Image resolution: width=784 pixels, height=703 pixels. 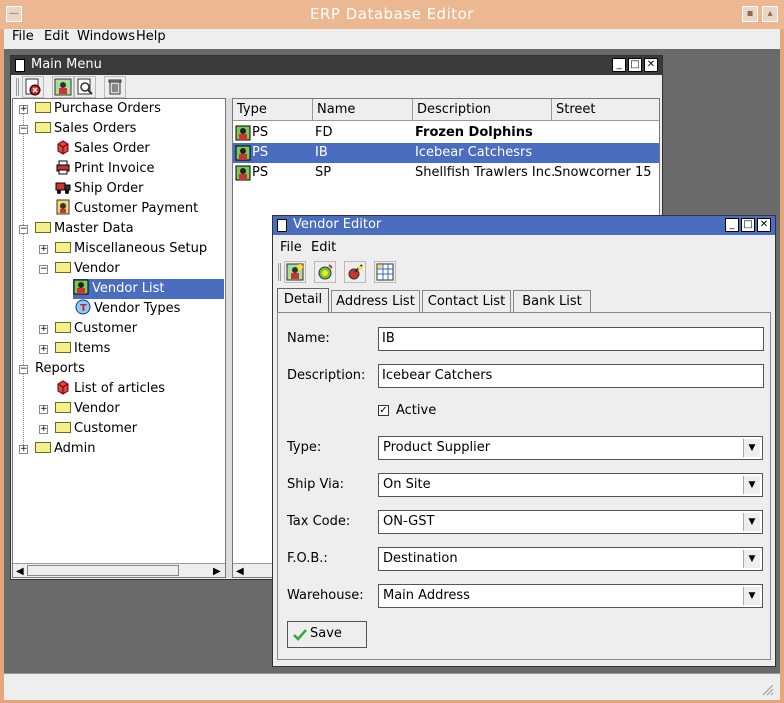 I want to click on active-checkbox: ✓, so click(x=383, y=410).